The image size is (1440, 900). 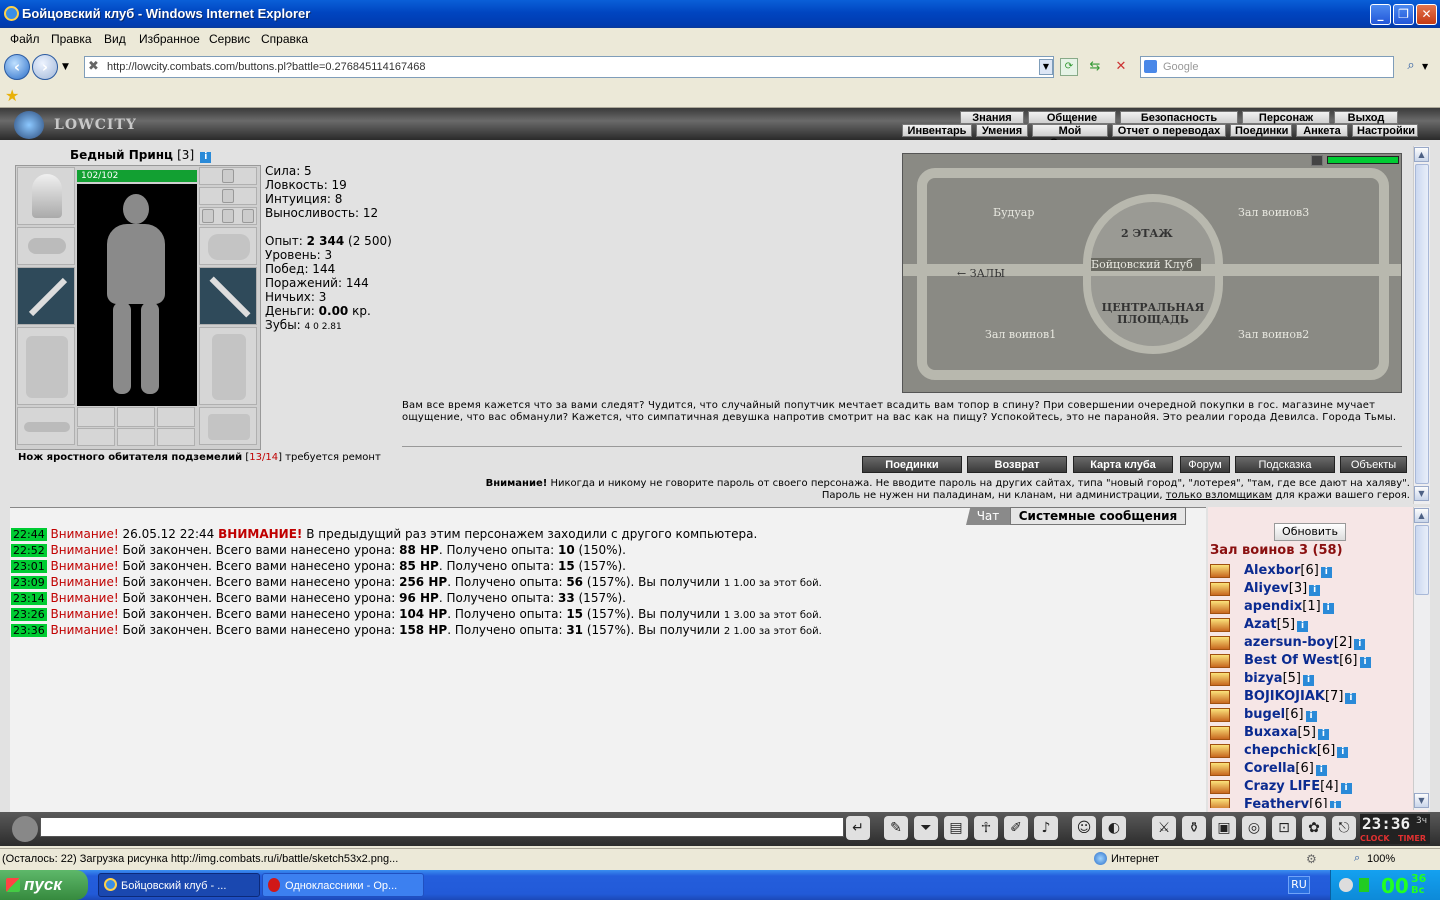 I want to click on user-name: Corella, so click(x=1269, y=768).